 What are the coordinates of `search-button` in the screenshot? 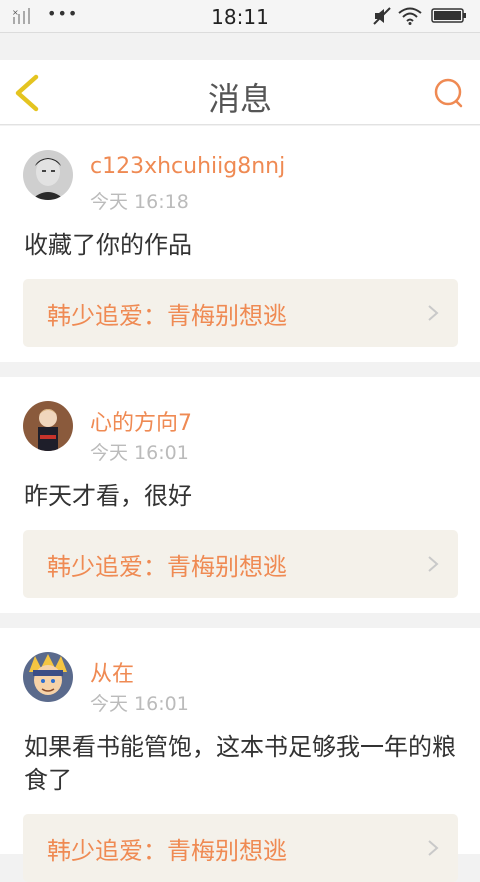 It's located at (450, 94).